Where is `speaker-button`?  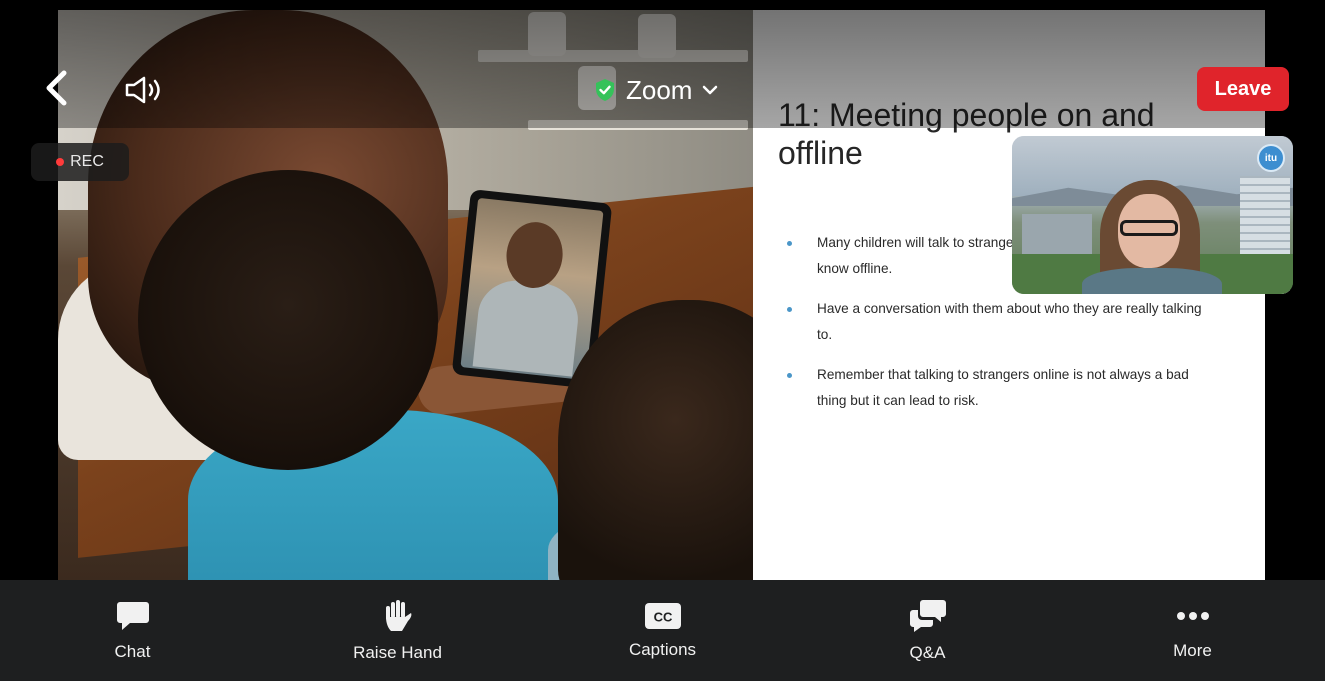
speaker-button is located at coordinates (145, 90).